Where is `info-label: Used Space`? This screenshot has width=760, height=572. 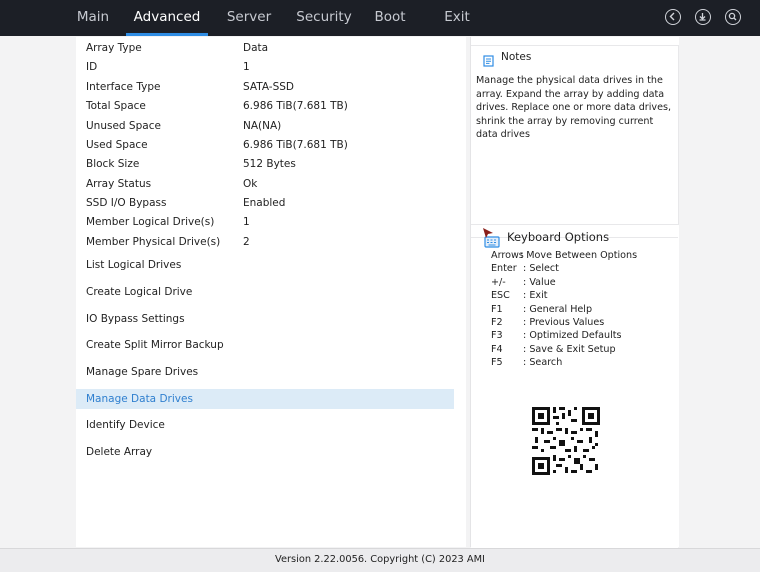
info-label: Used Space is located at coordinates (117, 145).